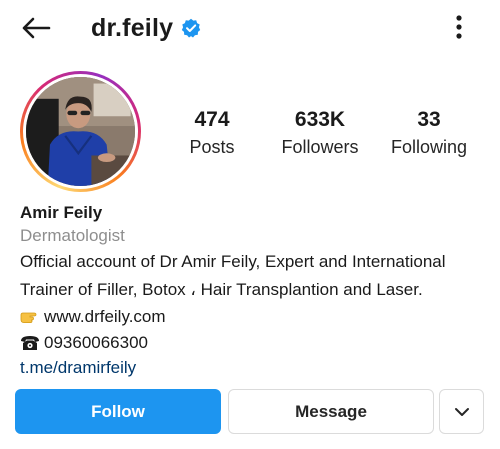 The width and height of the screenshot is (500, 449). I want to click on posts-count-value: 474, so click(212, 119).